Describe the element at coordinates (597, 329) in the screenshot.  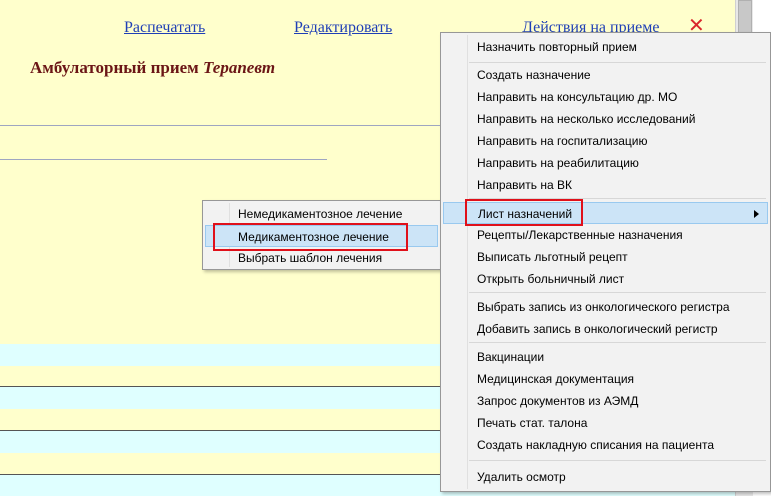
I see `menu-item-label: Добавить запись в онкологический регистр` at that location.